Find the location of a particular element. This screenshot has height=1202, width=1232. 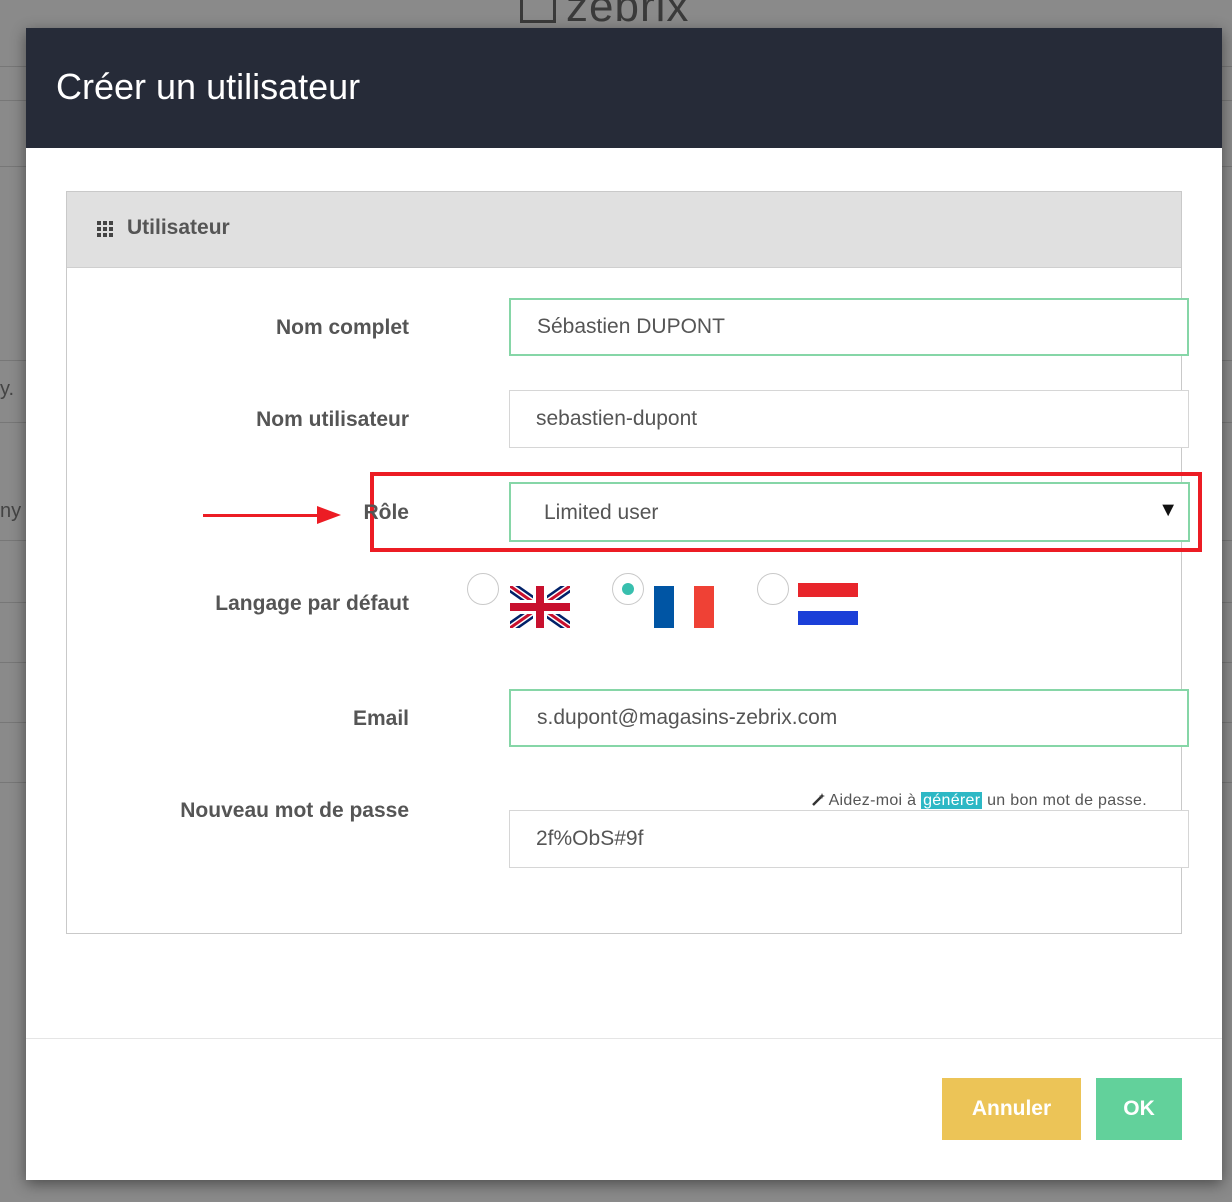

role-label: Rôle is located at coordinates (386, 512).